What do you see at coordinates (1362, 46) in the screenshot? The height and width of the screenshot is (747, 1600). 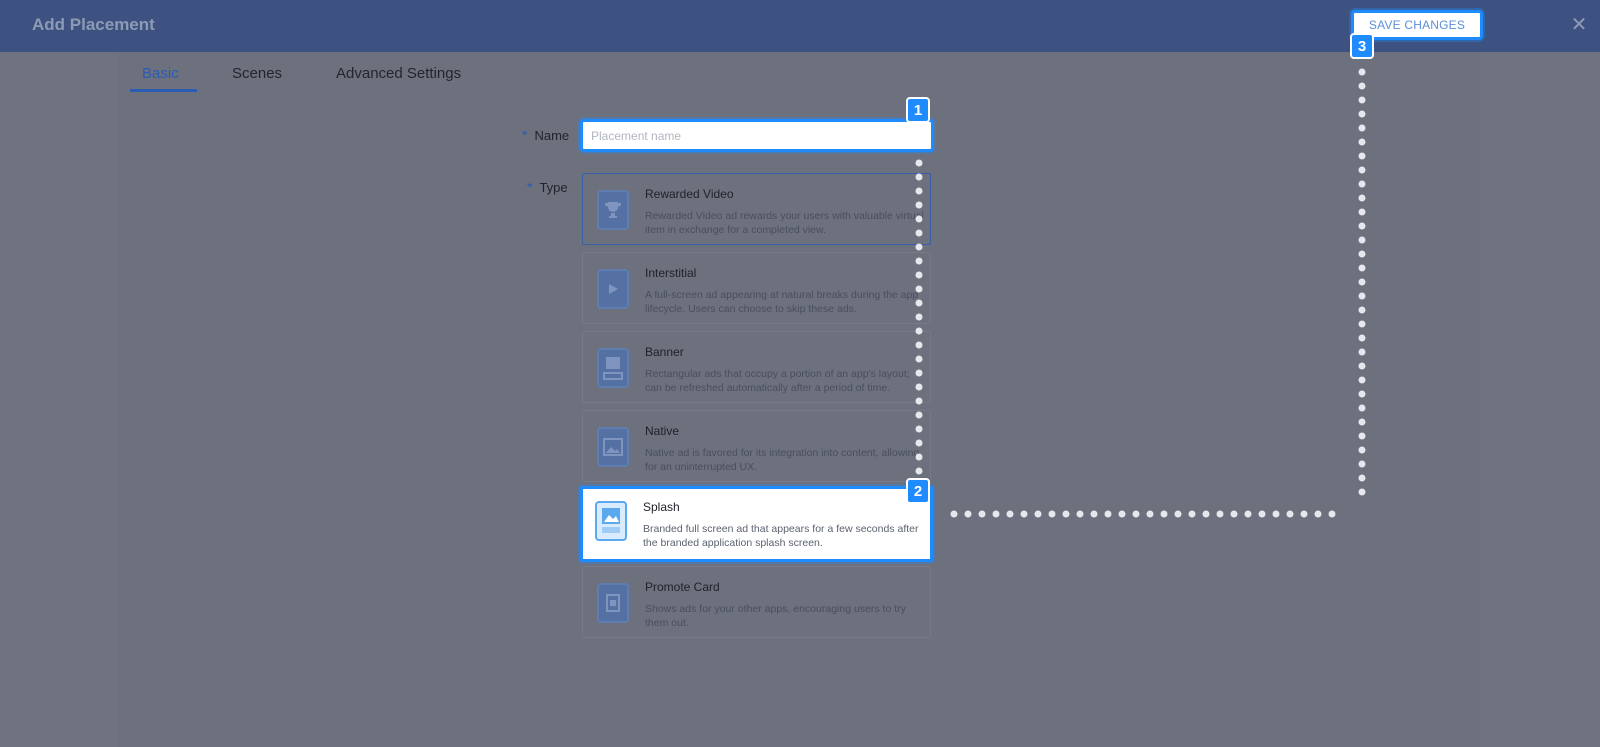 I see `step-marker-3: 3` at bounding box center [1362, 46].